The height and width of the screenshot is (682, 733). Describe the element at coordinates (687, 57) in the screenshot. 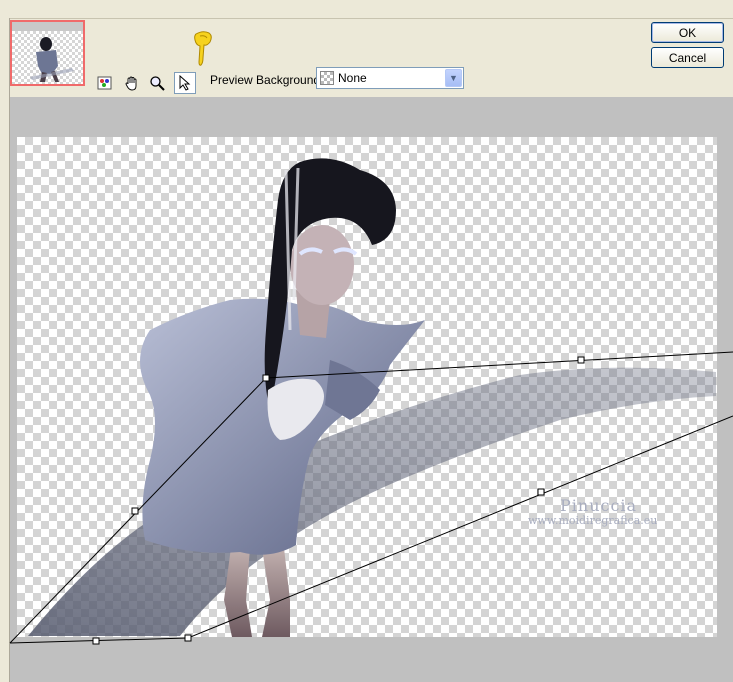

I see `cancel-button: Cancel` at that location.